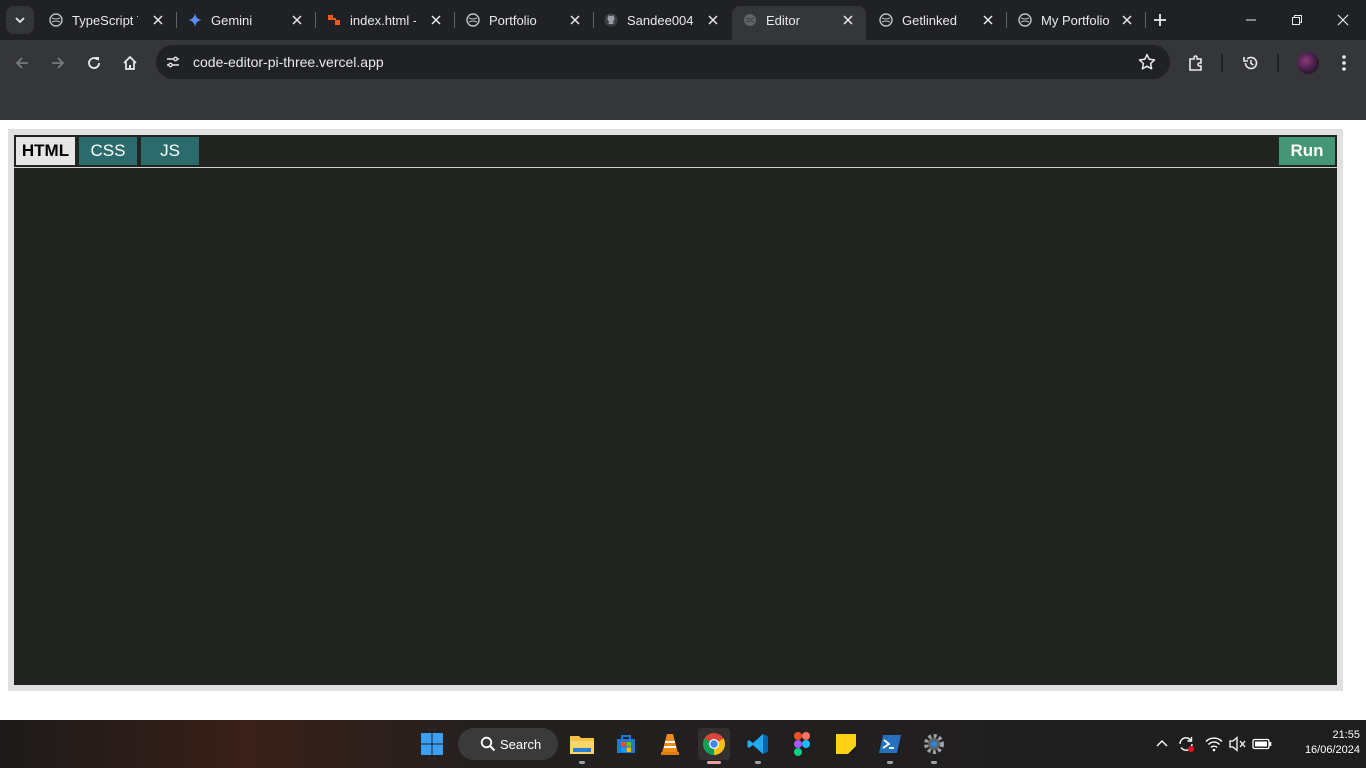 This screenshot has width=1366, height=768. I want to click on history-button, so click(1251, 63).